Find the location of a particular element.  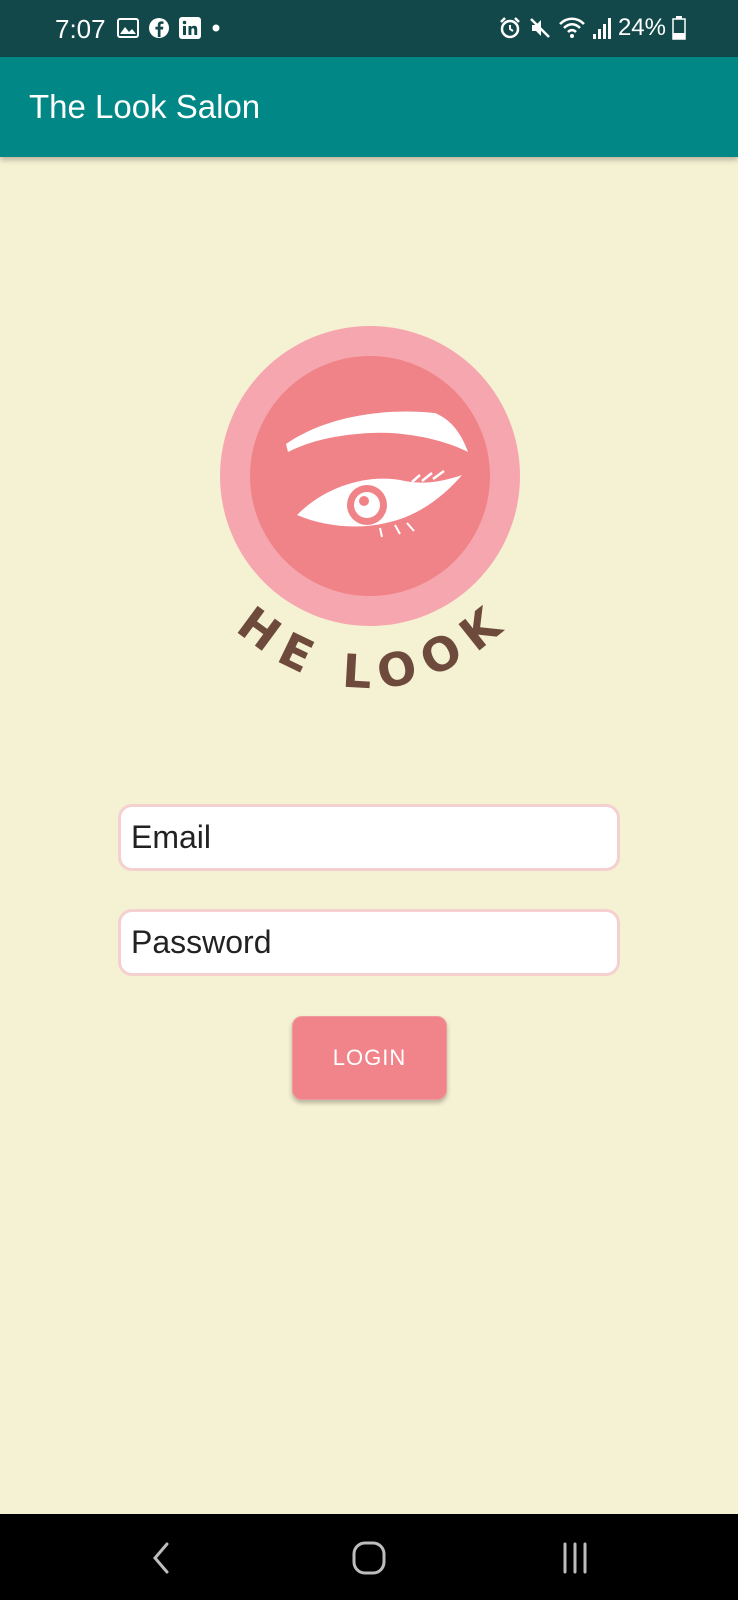

logo-inner-circle is located at coordinates (370, 476).